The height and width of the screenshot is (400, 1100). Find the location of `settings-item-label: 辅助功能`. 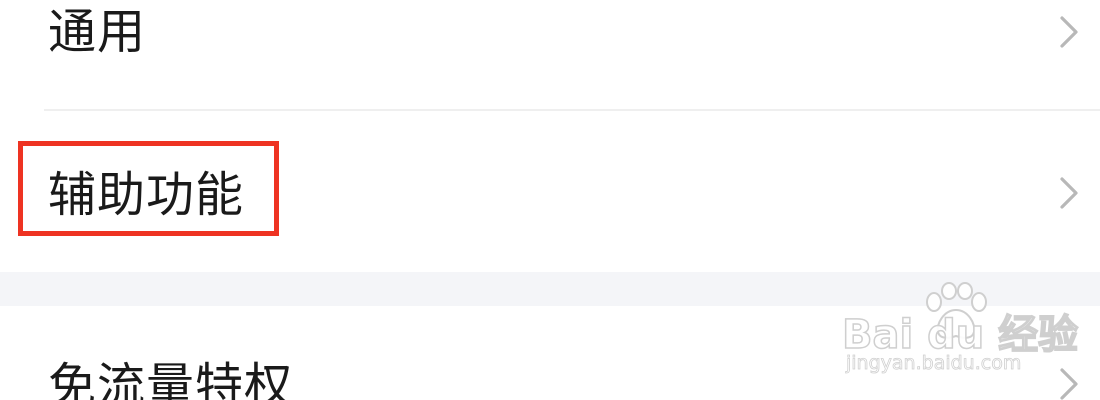

settings-item-label: 辅助功能 is located at coordinates (146, 195).